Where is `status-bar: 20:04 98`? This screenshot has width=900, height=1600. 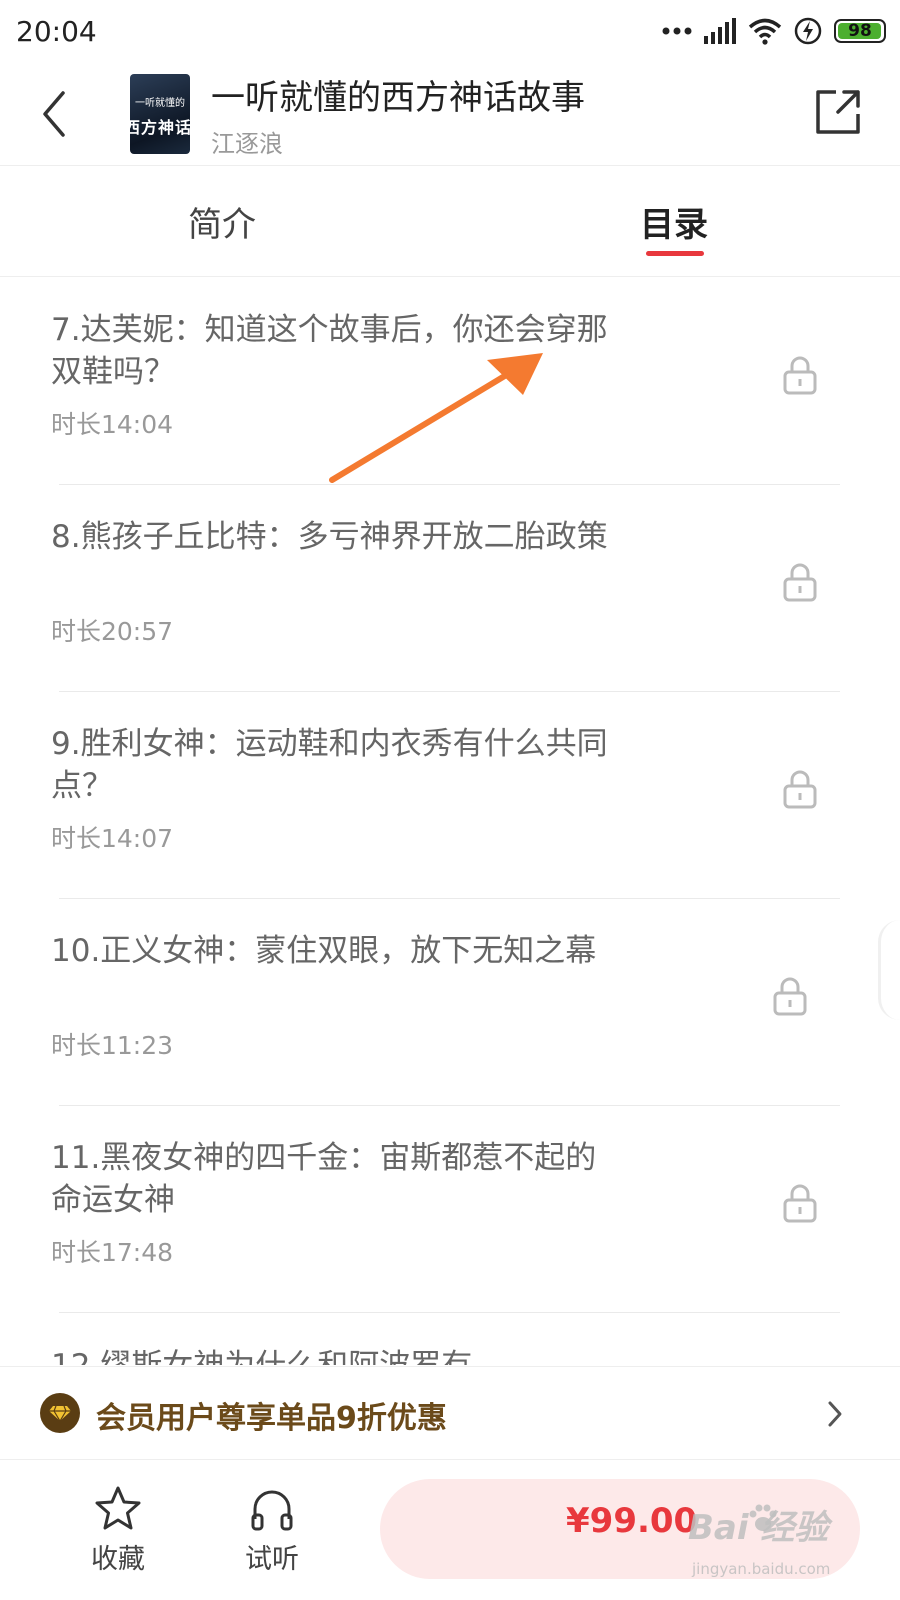 status-bar: 20:04 98 is located at coordinates (450, 31).